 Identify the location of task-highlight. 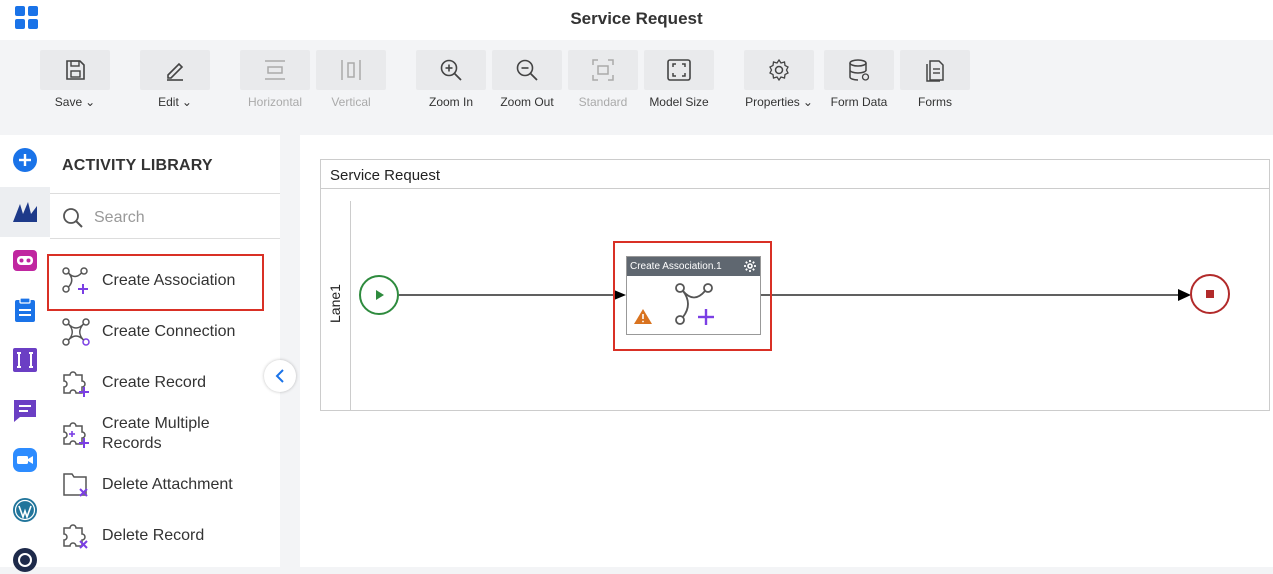
(692, 296).